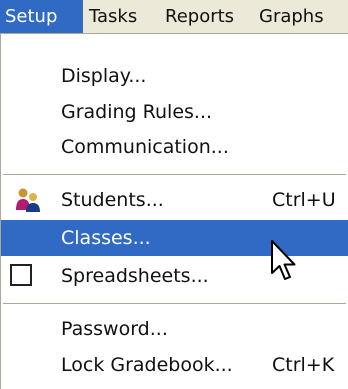  What do you see at coordinates (283, 260) in the screenshot?
I see `mouse-pointer-icon` at bounding box center [283, 260].